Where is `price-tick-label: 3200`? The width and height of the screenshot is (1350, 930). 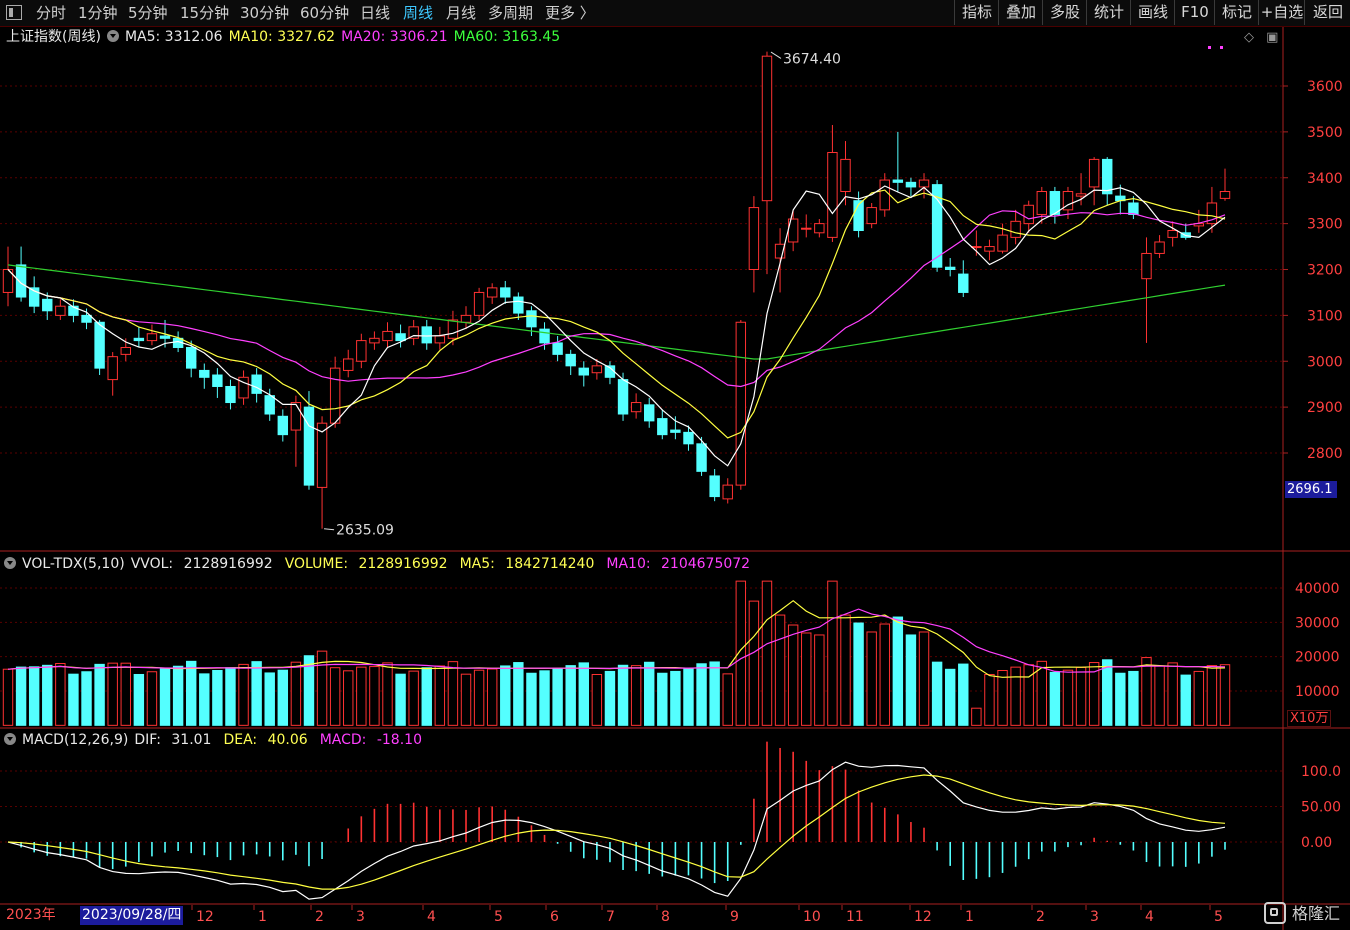
price-tick-label: 3200 is located at coordinates (1325, 271).